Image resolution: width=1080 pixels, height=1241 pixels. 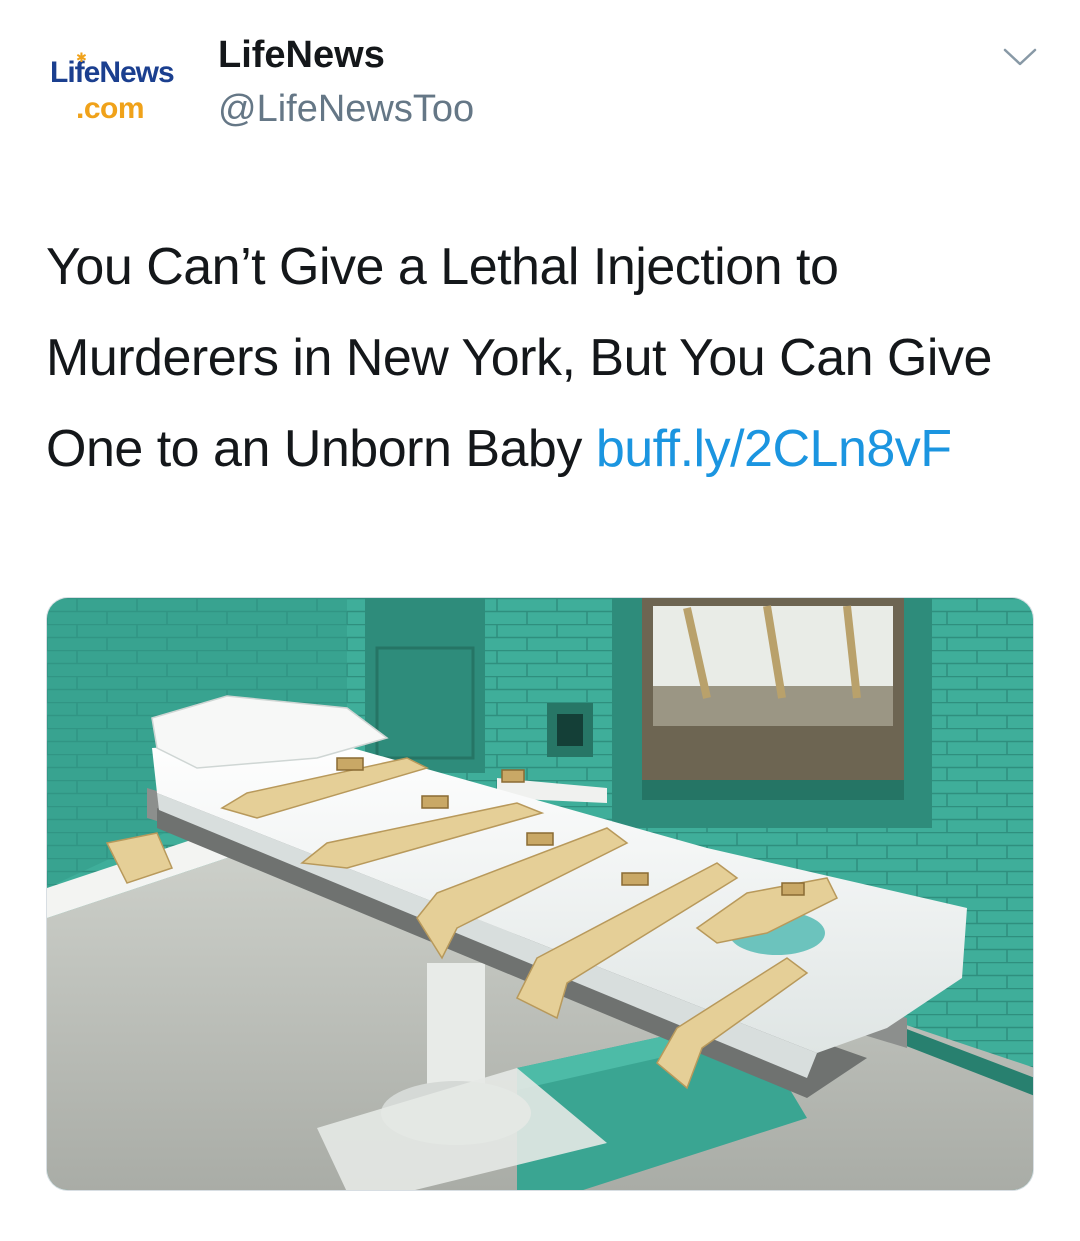 What do you see at coordinates (121, 90) in the screenshot?
I see `avatar: LifeNews ✱ .com` at bounding box center [121, 90].